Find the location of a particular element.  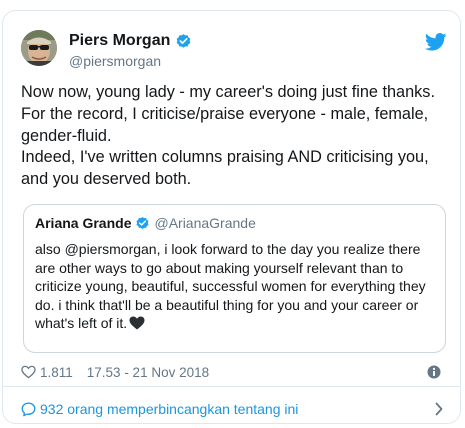

quoted-author-line: Ariana Grande @ArianaGrande is located at coordinates (145, 223).